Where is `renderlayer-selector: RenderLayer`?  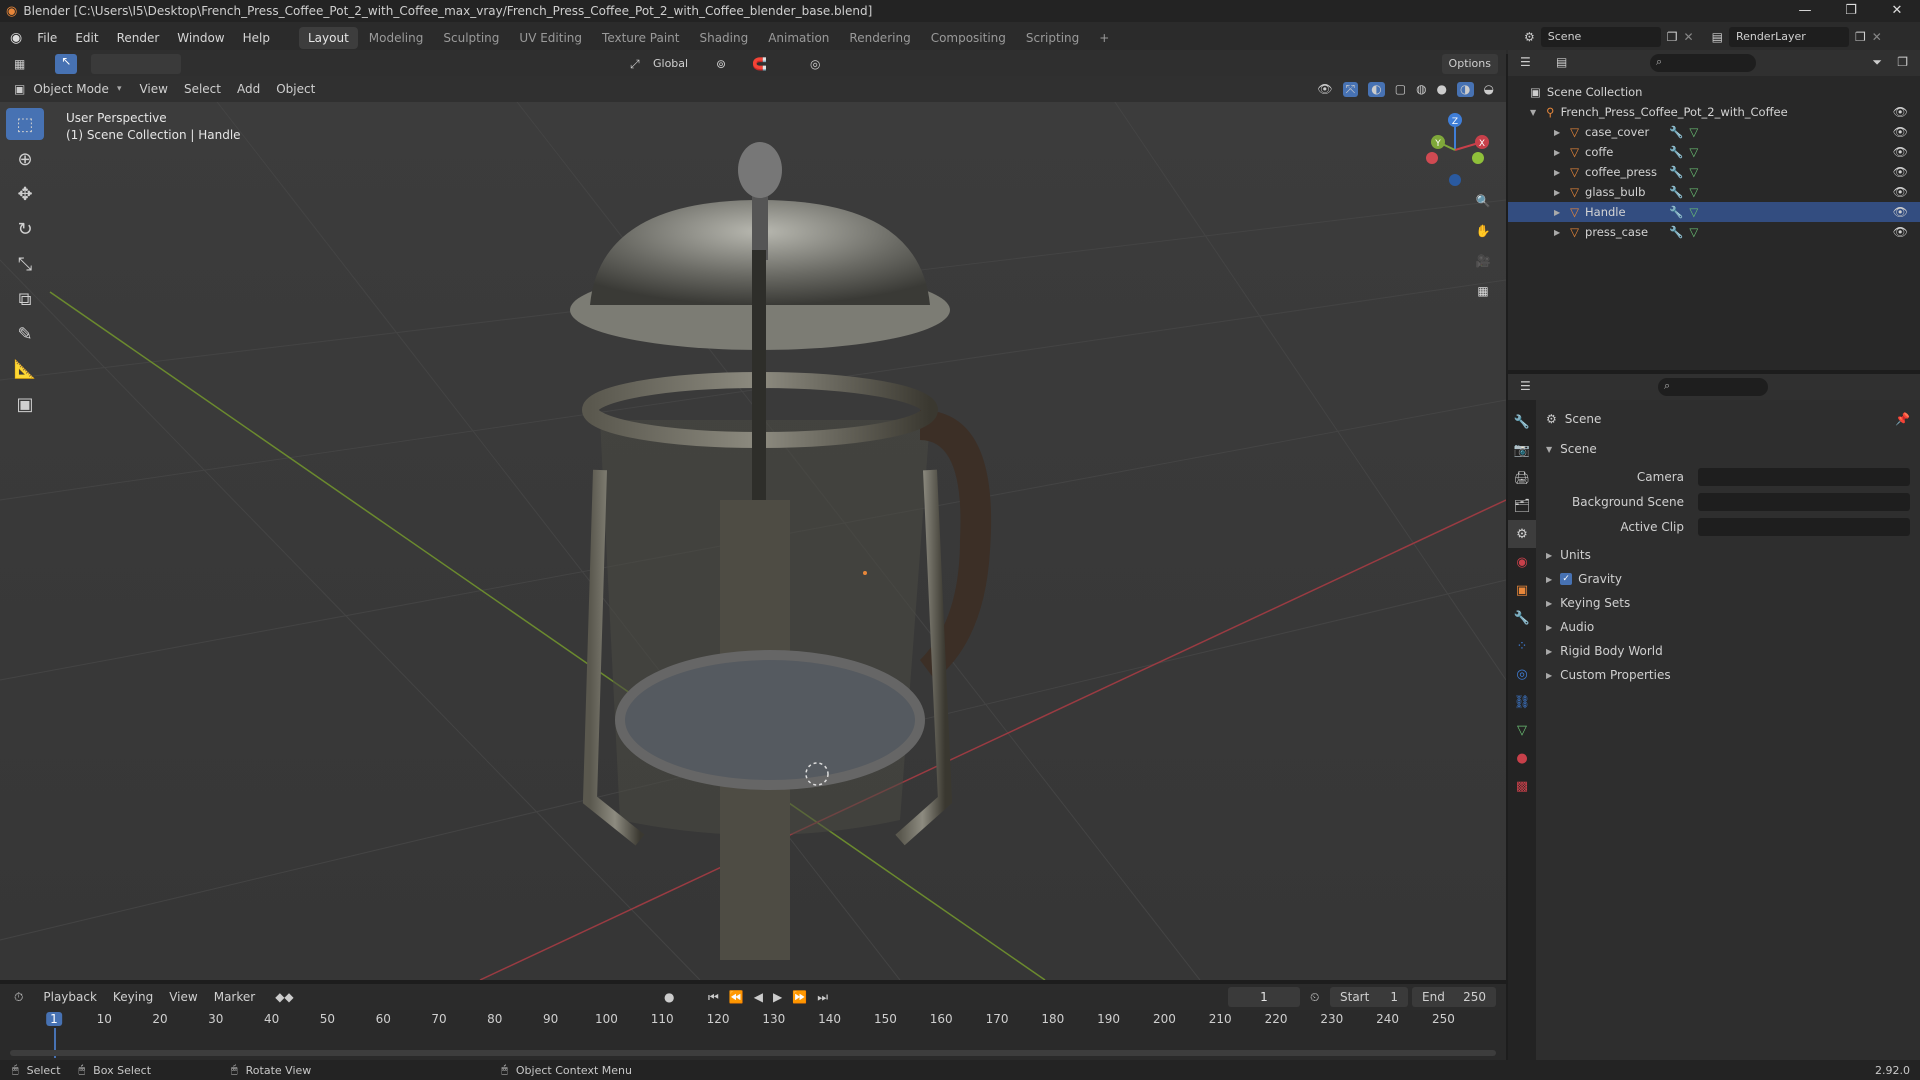 renderlayer-selector: RenderLayer is located at coordinates (1788, 37).